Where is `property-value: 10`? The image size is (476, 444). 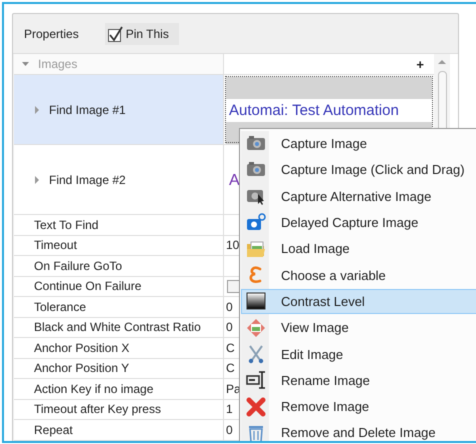 property-value: 10 is located at coordinates (233, 245).